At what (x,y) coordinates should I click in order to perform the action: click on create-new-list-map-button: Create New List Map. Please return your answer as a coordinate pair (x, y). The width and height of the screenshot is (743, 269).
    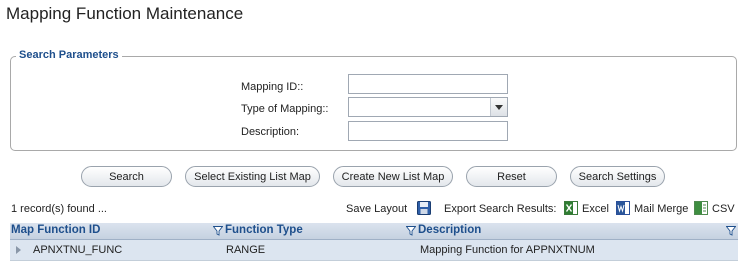
    Looking at the image, I should click on (393, 176).